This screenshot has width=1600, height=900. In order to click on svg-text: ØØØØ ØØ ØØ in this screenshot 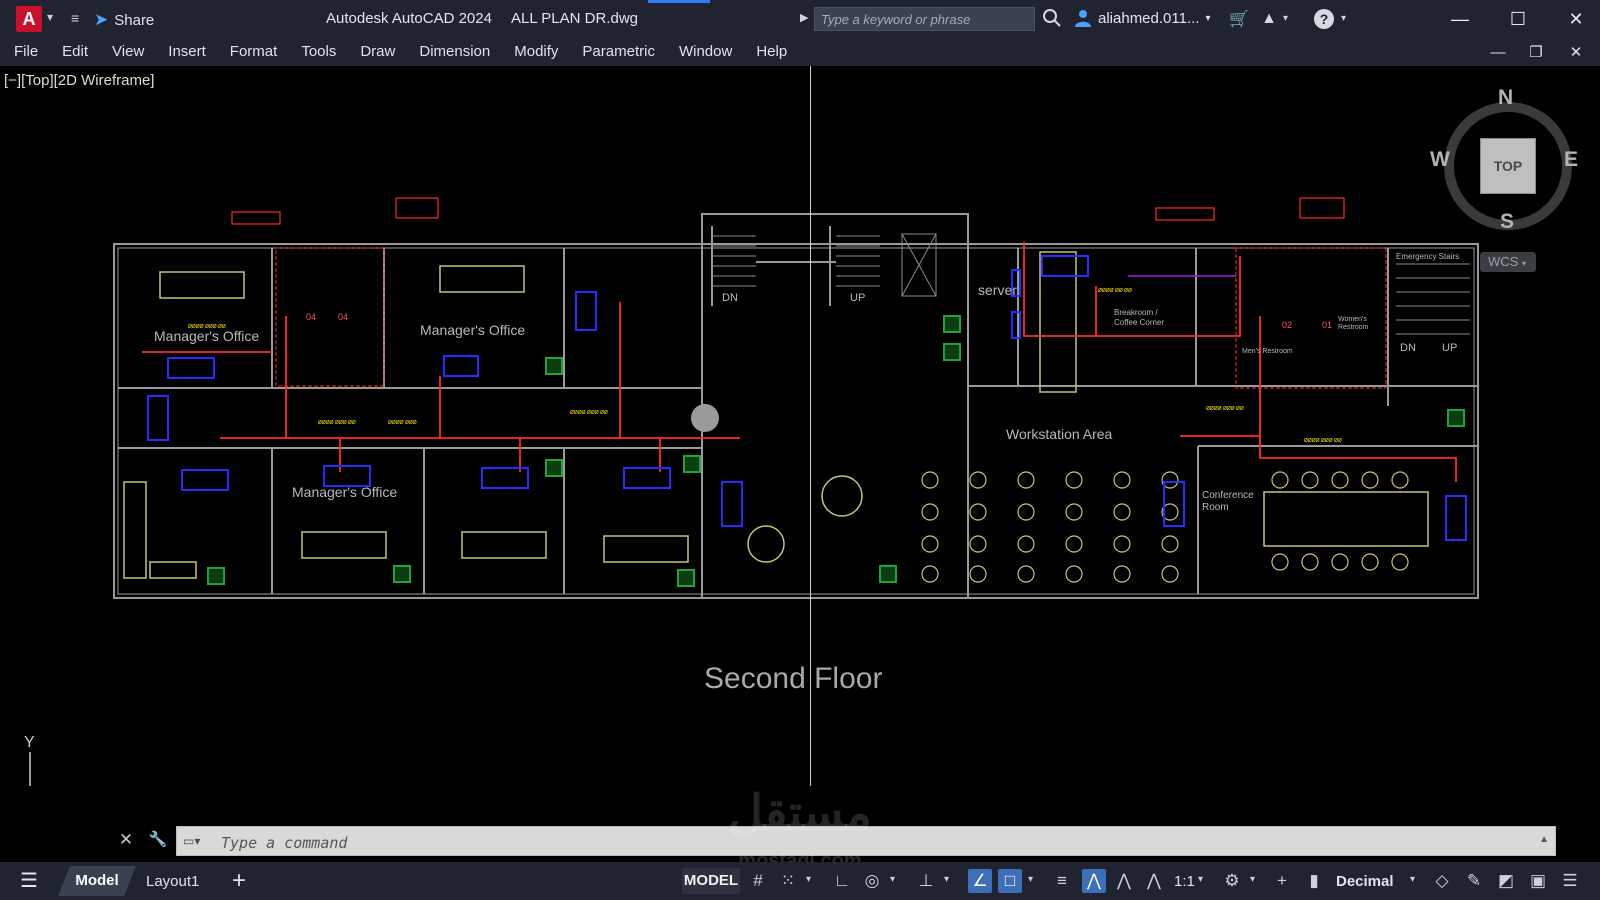, I will do `click(1115, 291)`.